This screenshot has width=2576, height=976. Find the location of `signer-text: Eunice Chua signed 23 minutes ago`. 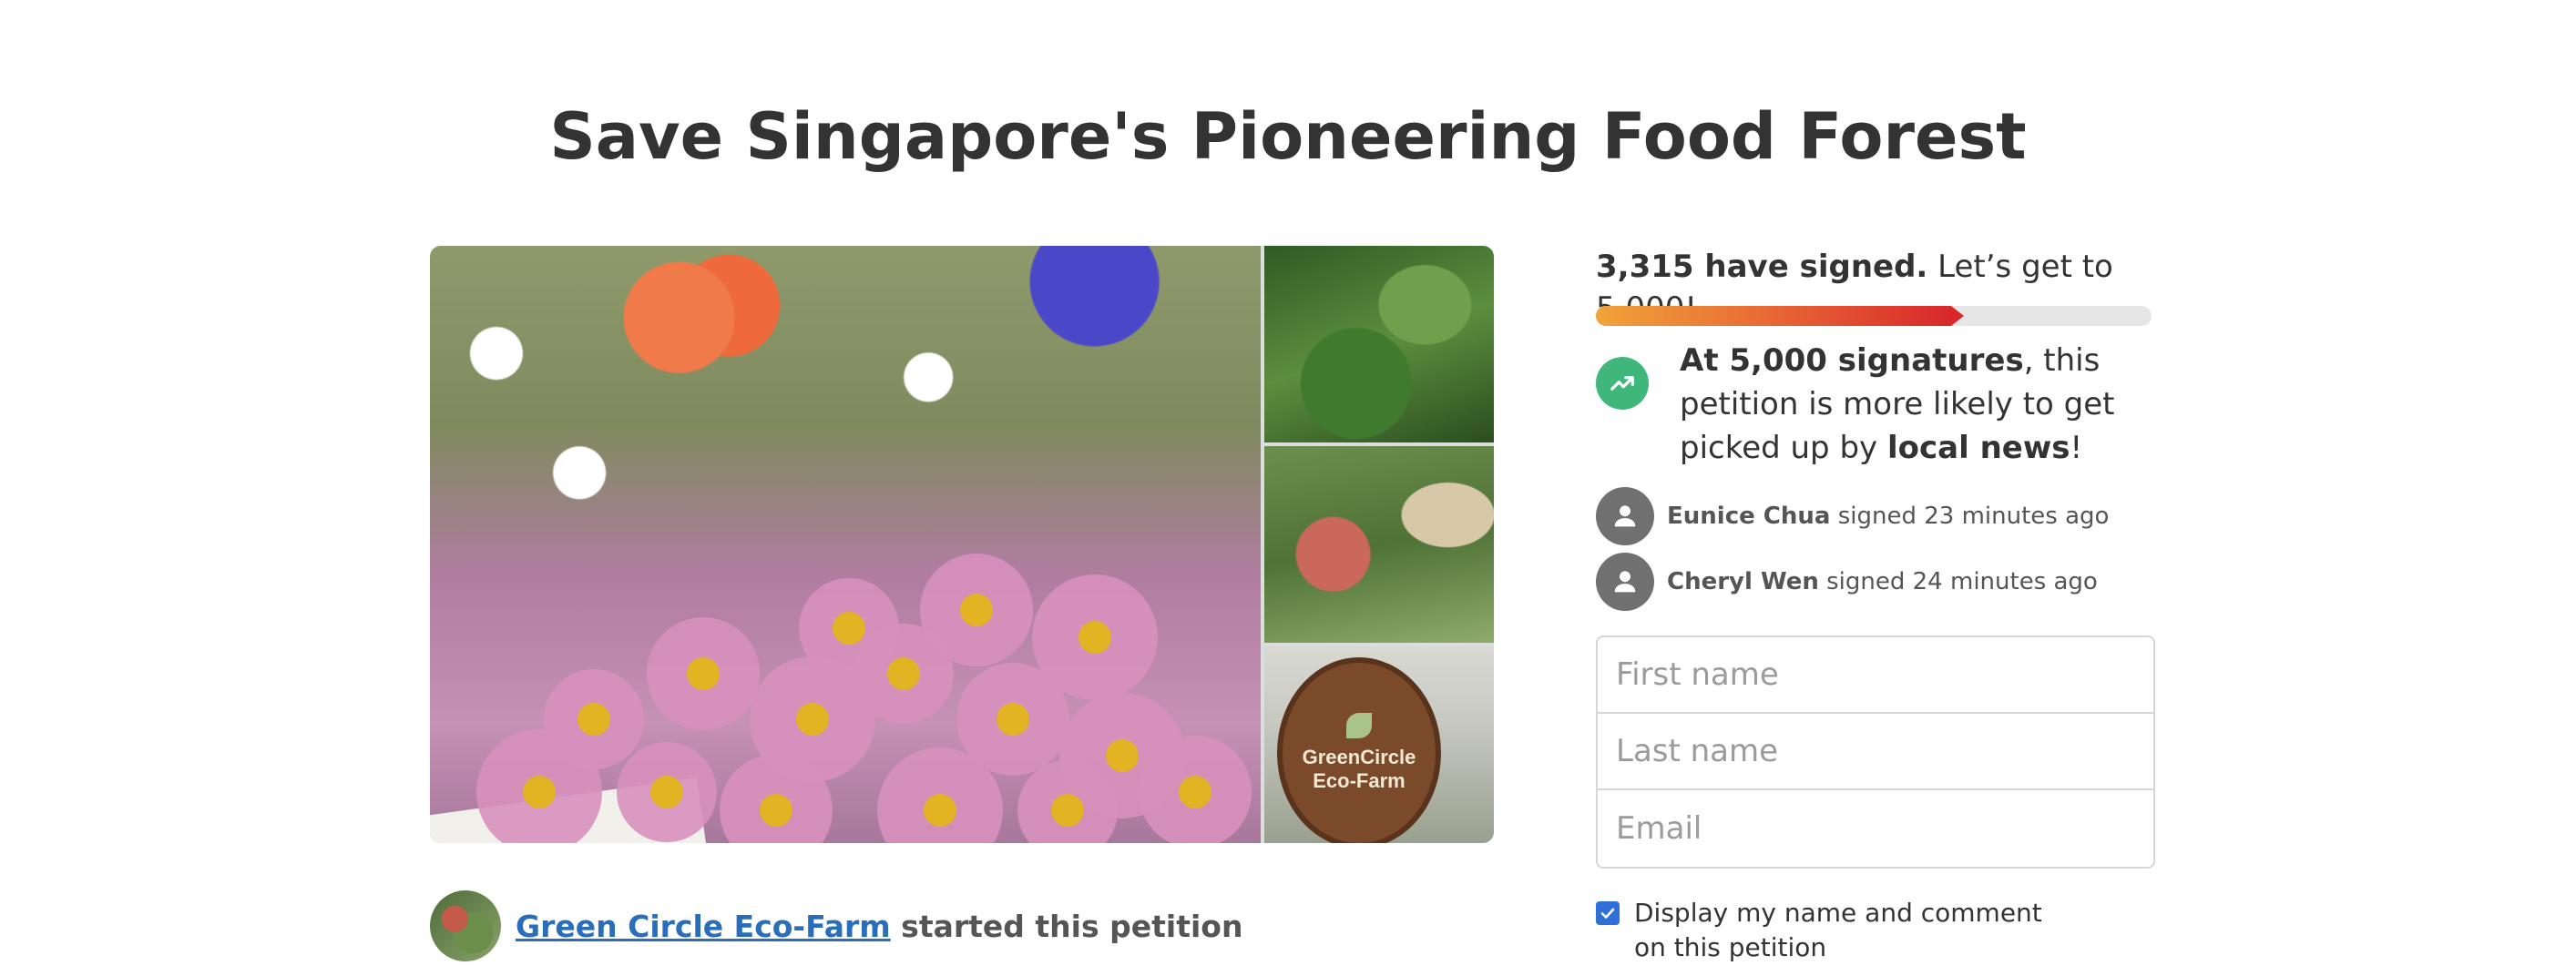

signer-text: Eunice Chua signed 23 minutes ago is located at coordinates (1888, 516).